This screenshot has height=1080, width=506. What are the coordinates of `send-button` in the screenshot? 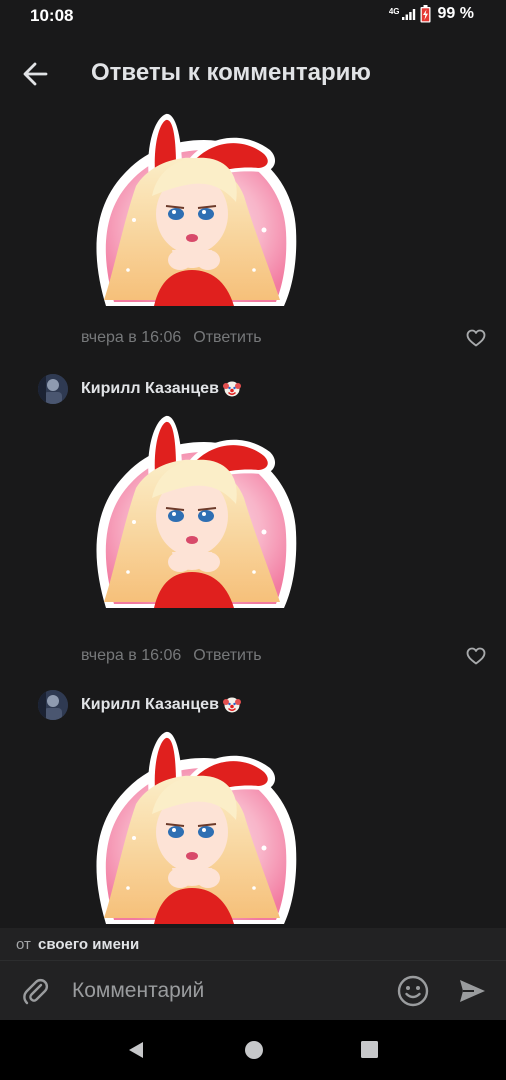 It's located at (472, 991).